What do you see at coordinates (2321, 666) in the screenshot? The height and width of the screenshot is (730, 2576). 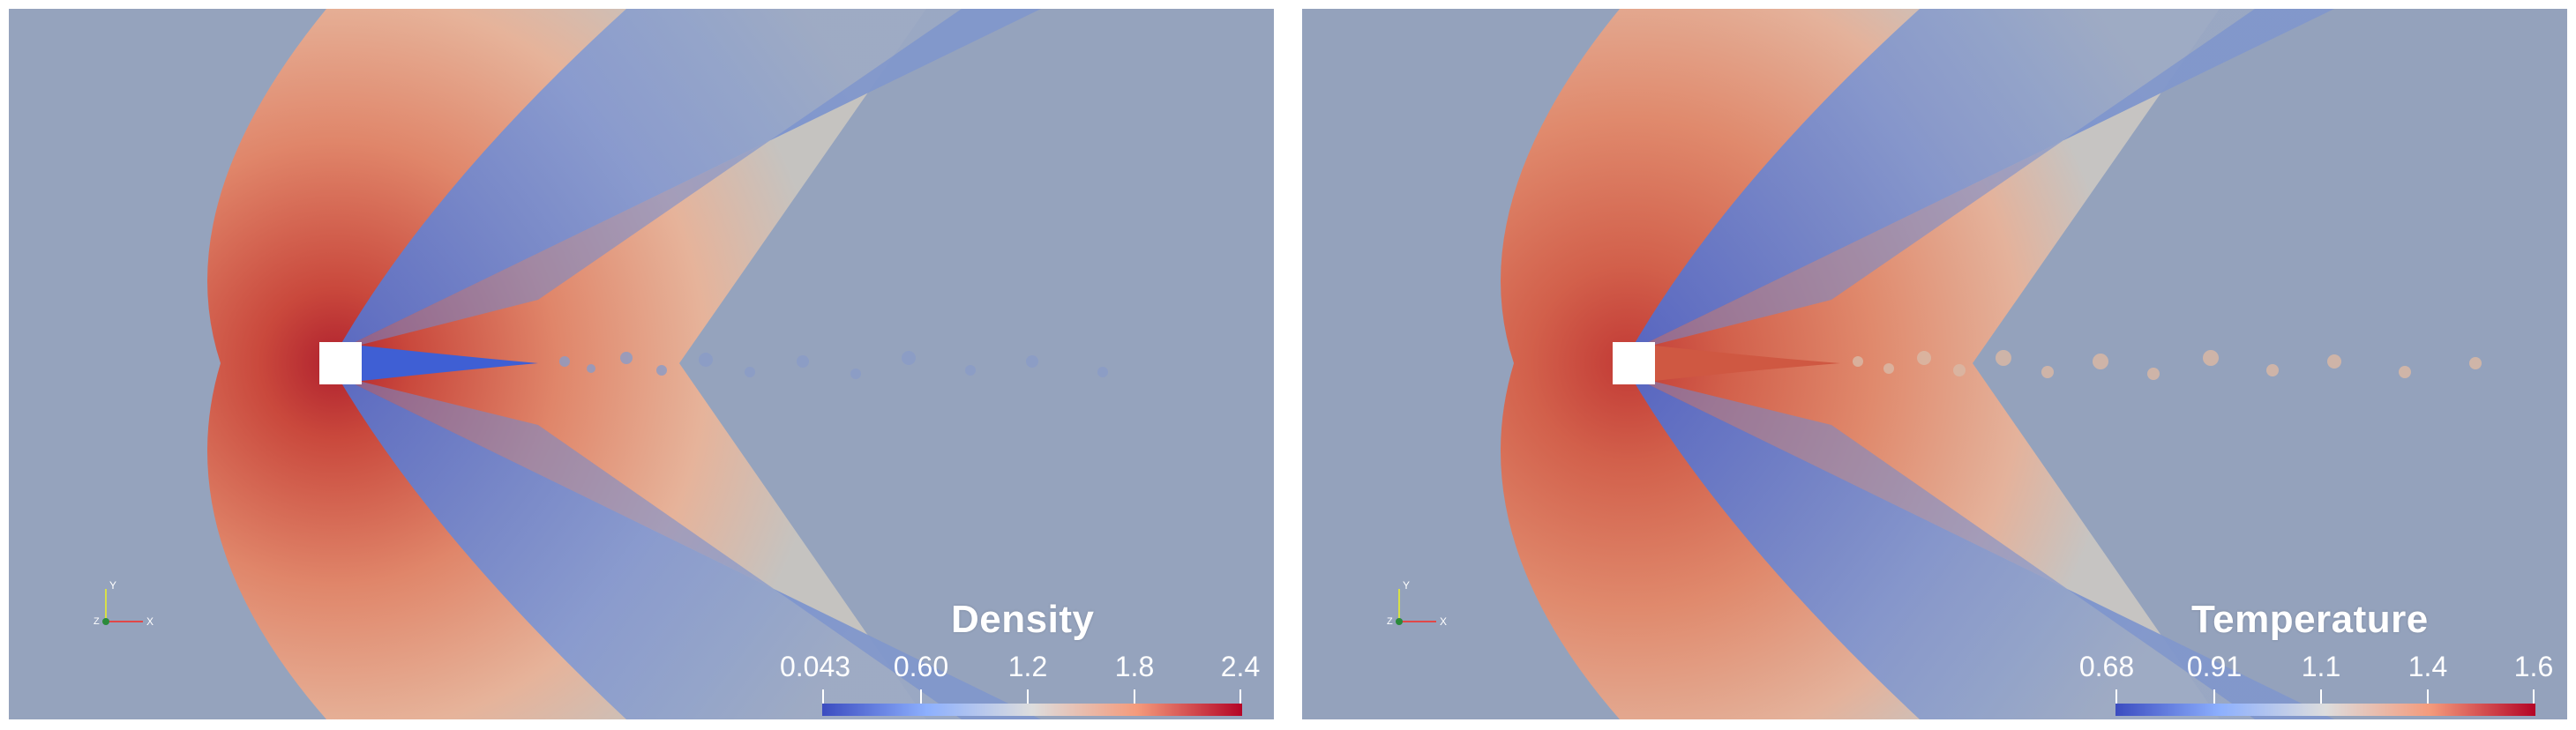 I see `colorbar-tick-label: 1.1` at bounding box center [2321, 666].